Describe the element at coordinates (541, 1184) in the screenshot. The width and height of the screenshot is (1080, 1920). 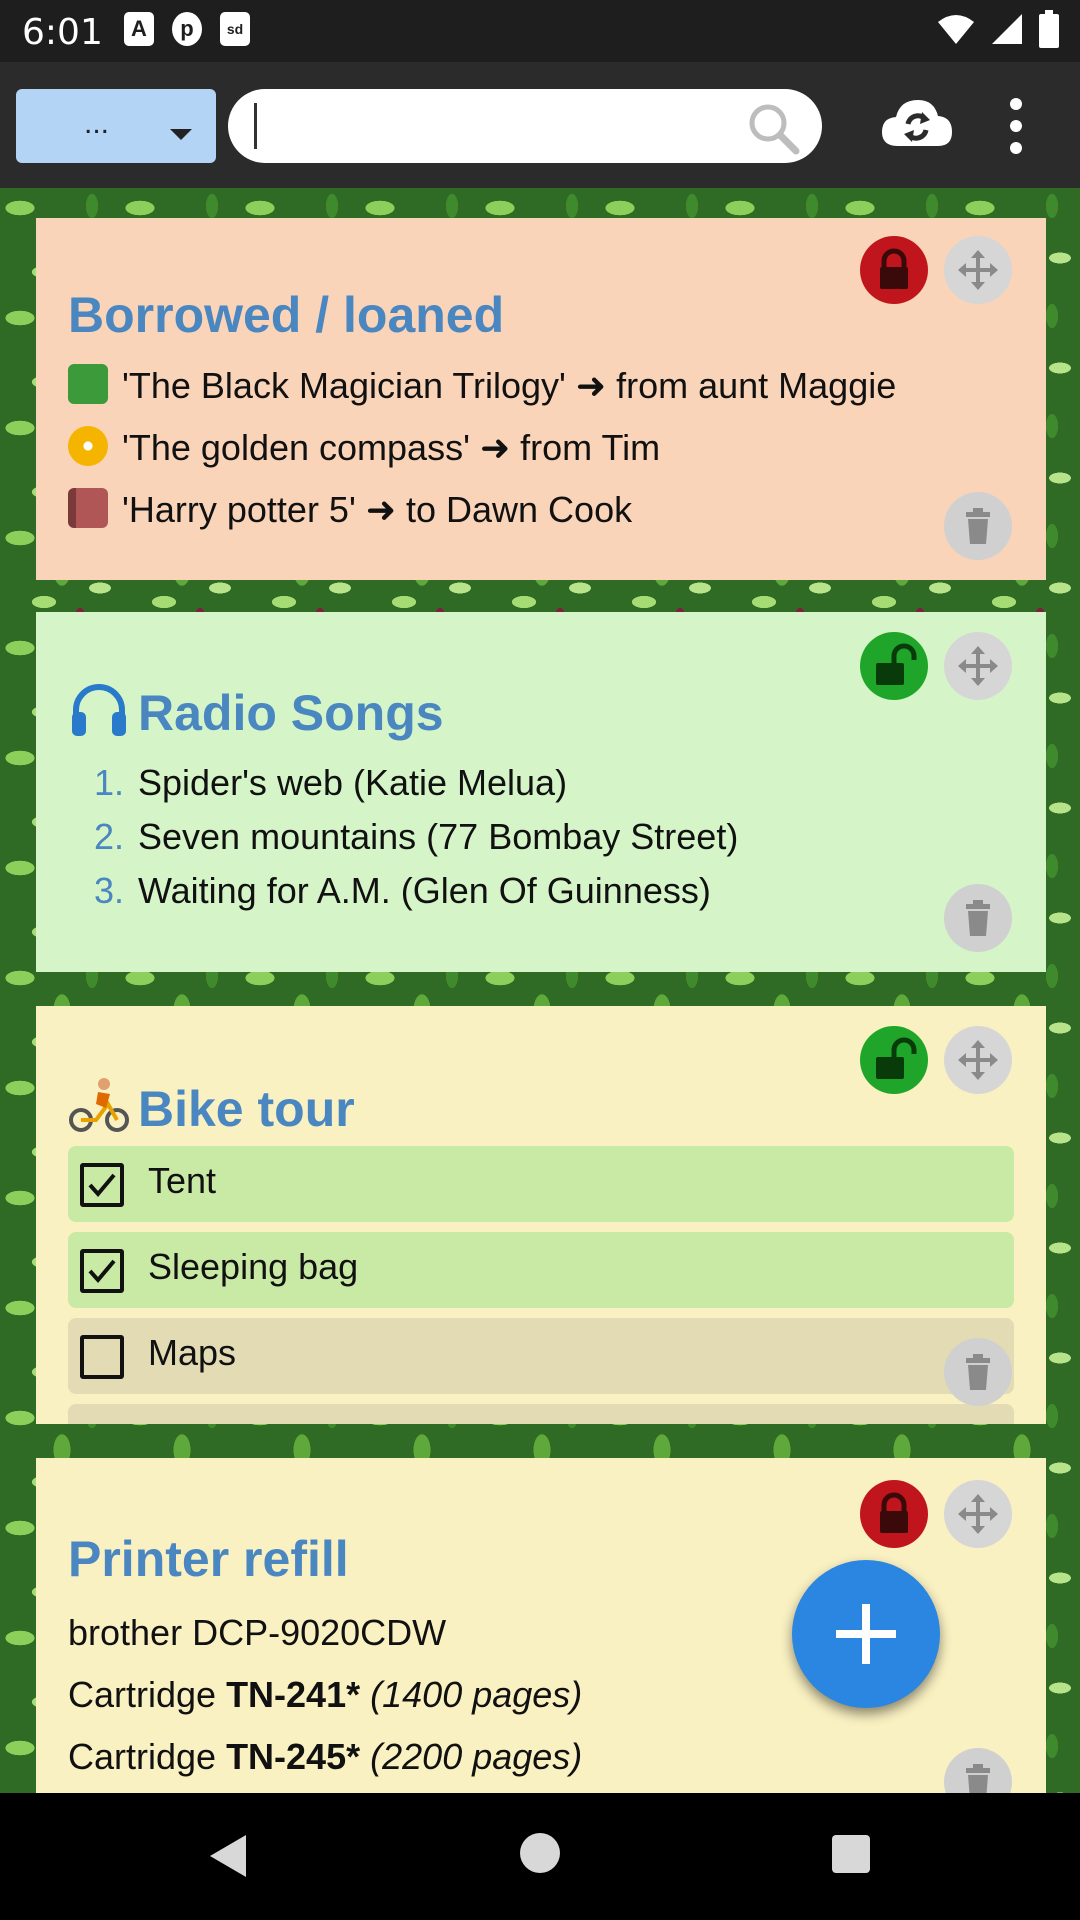
I see `checklist-item: Tent` at that location.